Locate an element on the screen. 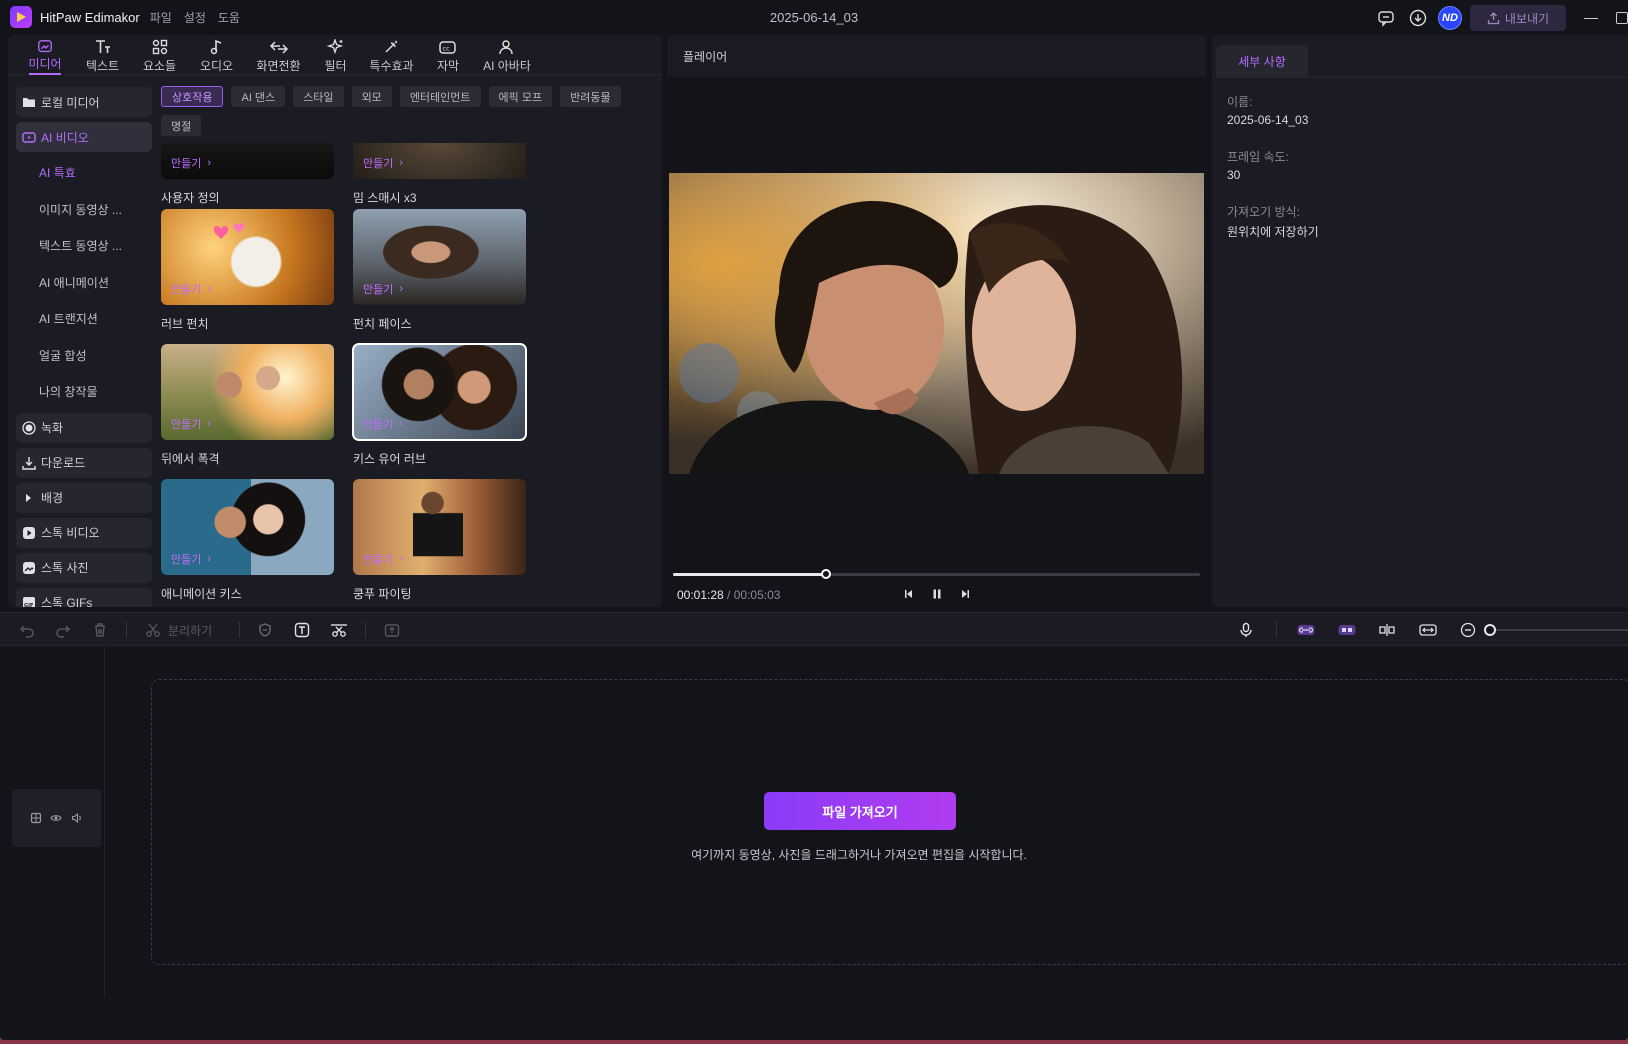 Image resolution: width=1628 pixels, height=1044 pixels. sidebar-item-stock-video: 스톡 비디오 is located at coordinates (84, 532).